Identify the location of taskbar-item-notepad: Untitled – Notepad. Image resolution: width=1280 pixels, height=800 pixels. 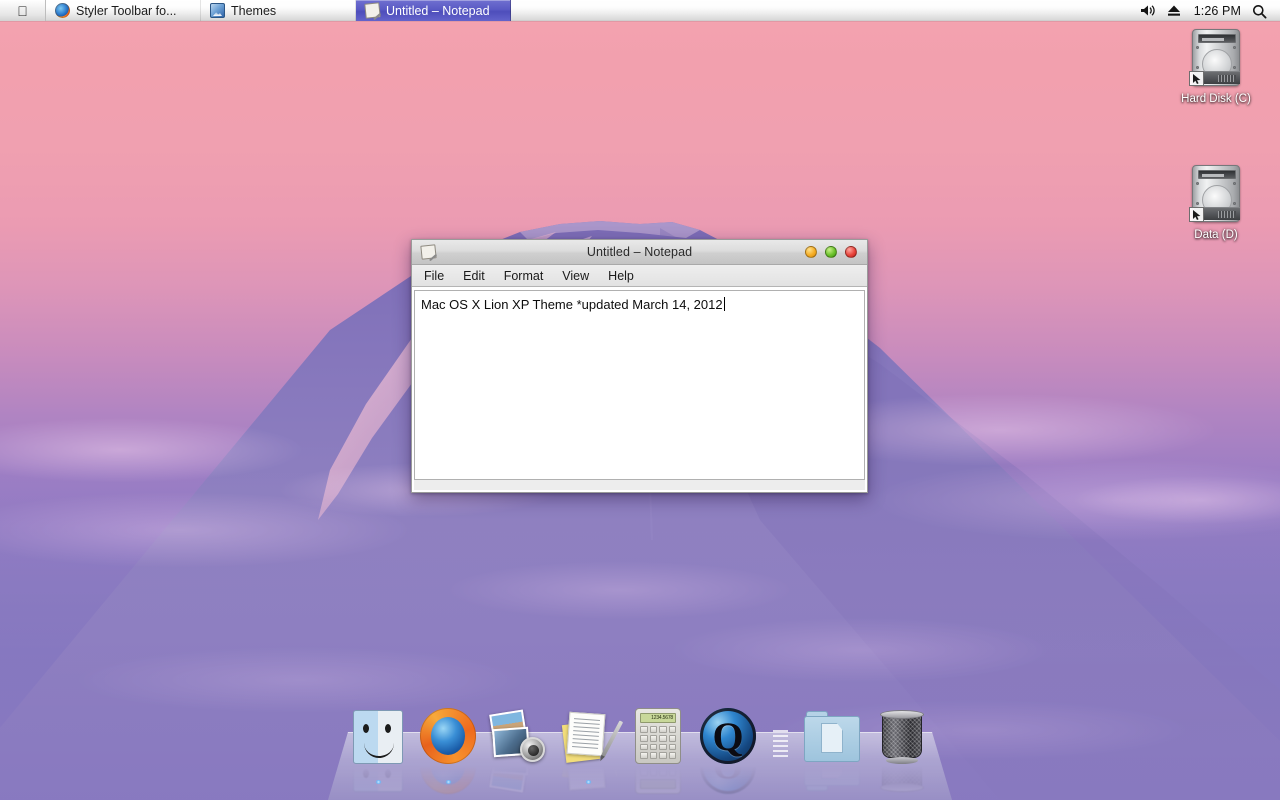
(433, 10).